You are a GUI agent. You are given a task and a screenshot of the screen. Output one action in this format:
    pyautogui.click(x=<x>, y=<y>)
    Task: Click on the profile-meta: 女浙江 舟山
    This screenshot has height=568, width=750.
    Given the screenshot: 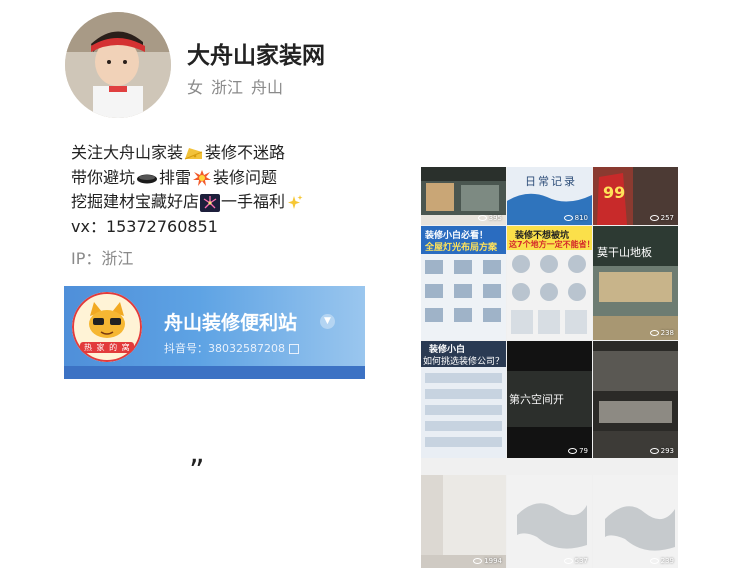 What is the action you would take?
    pyautogui.click(x=239, y=86)
    